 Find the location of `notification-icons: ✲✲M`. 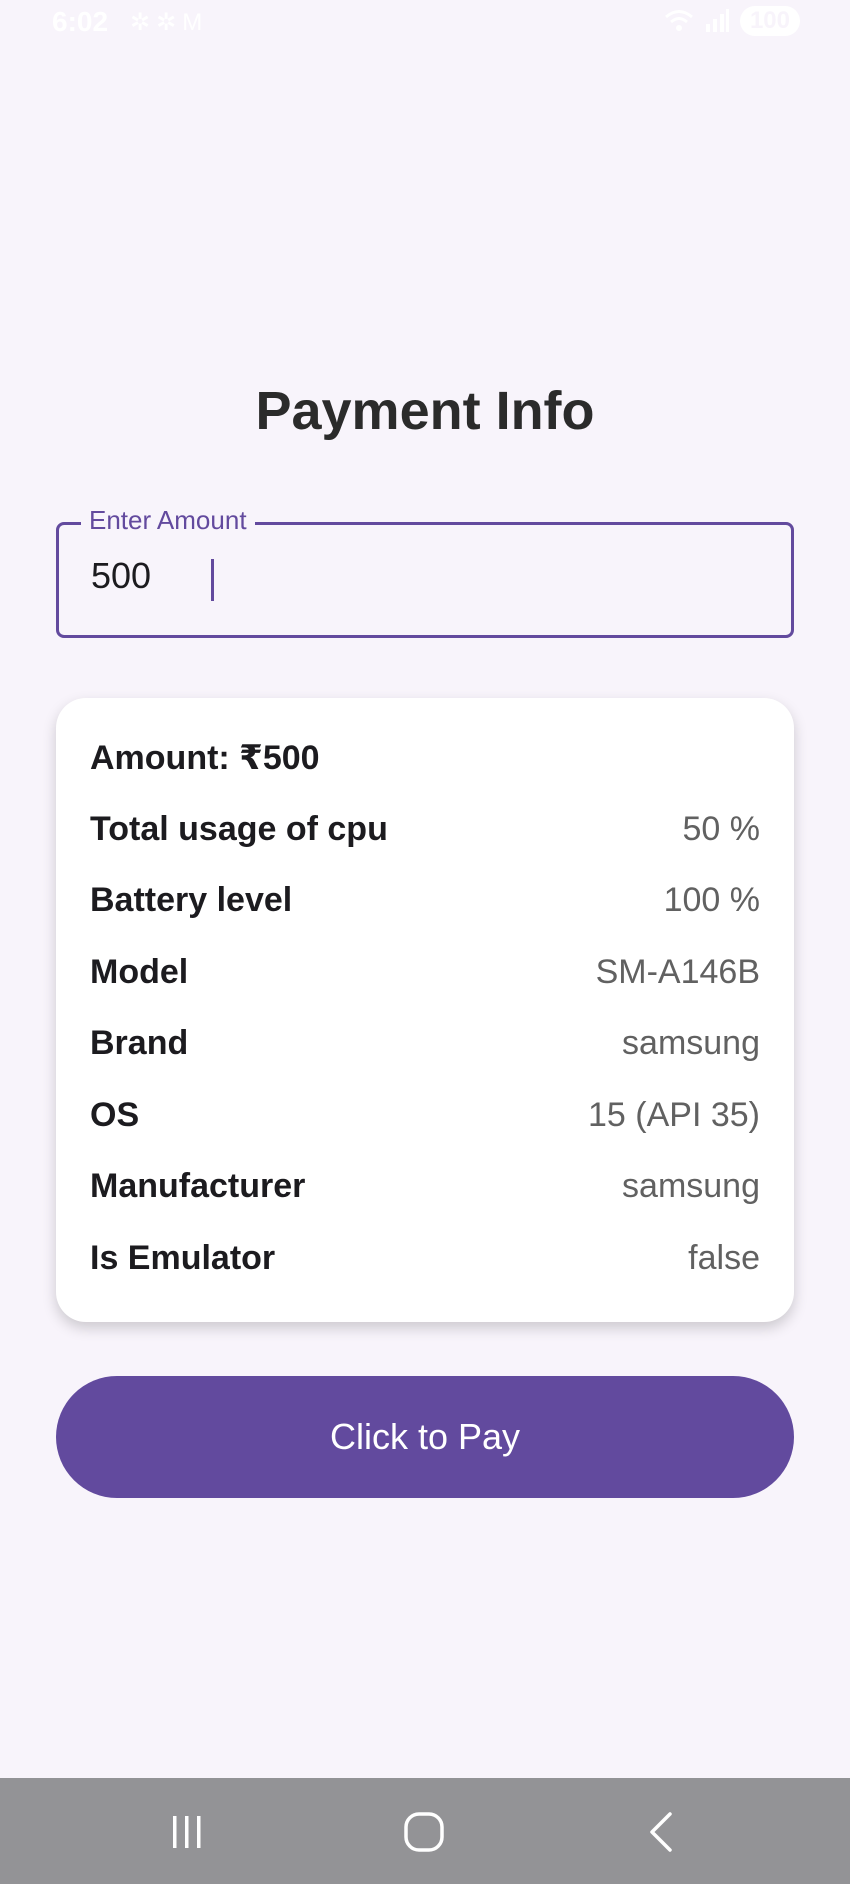

notification-icons: ✲✲M is located at coordinates (169, 22).